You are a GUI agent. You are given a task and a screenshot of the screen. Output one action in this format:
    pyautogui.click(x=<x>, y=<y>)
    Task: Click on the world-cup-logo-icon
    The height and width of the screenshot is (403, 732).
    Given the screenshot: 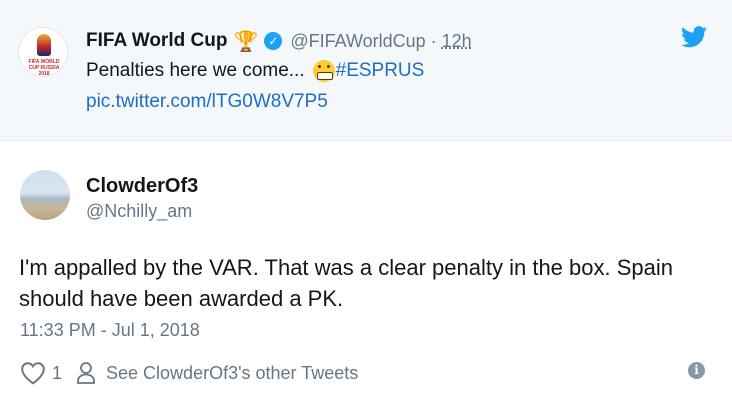 What is the action you would take?
    pyautogui.click(x=44, y=45)
    